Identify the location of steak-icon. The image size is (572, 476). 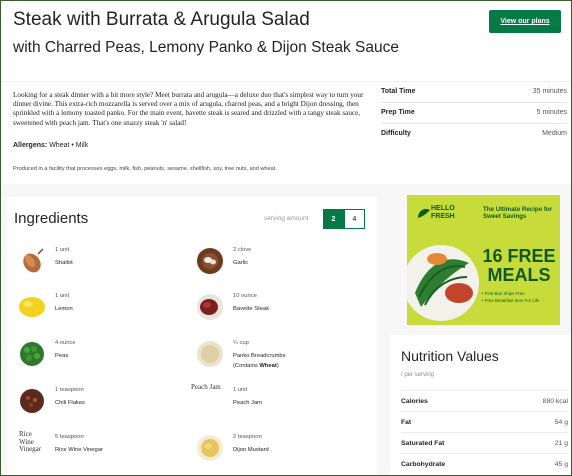
(210, 307).